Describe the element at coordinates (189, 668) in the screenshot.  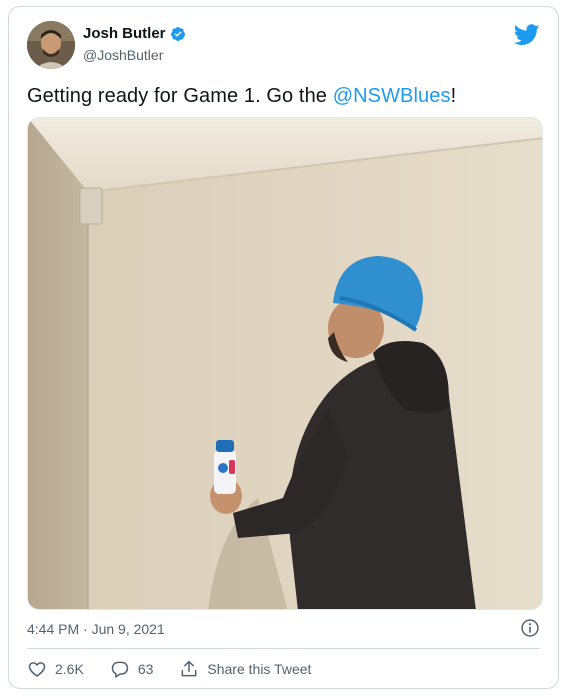
I see `share-icon` at that location.